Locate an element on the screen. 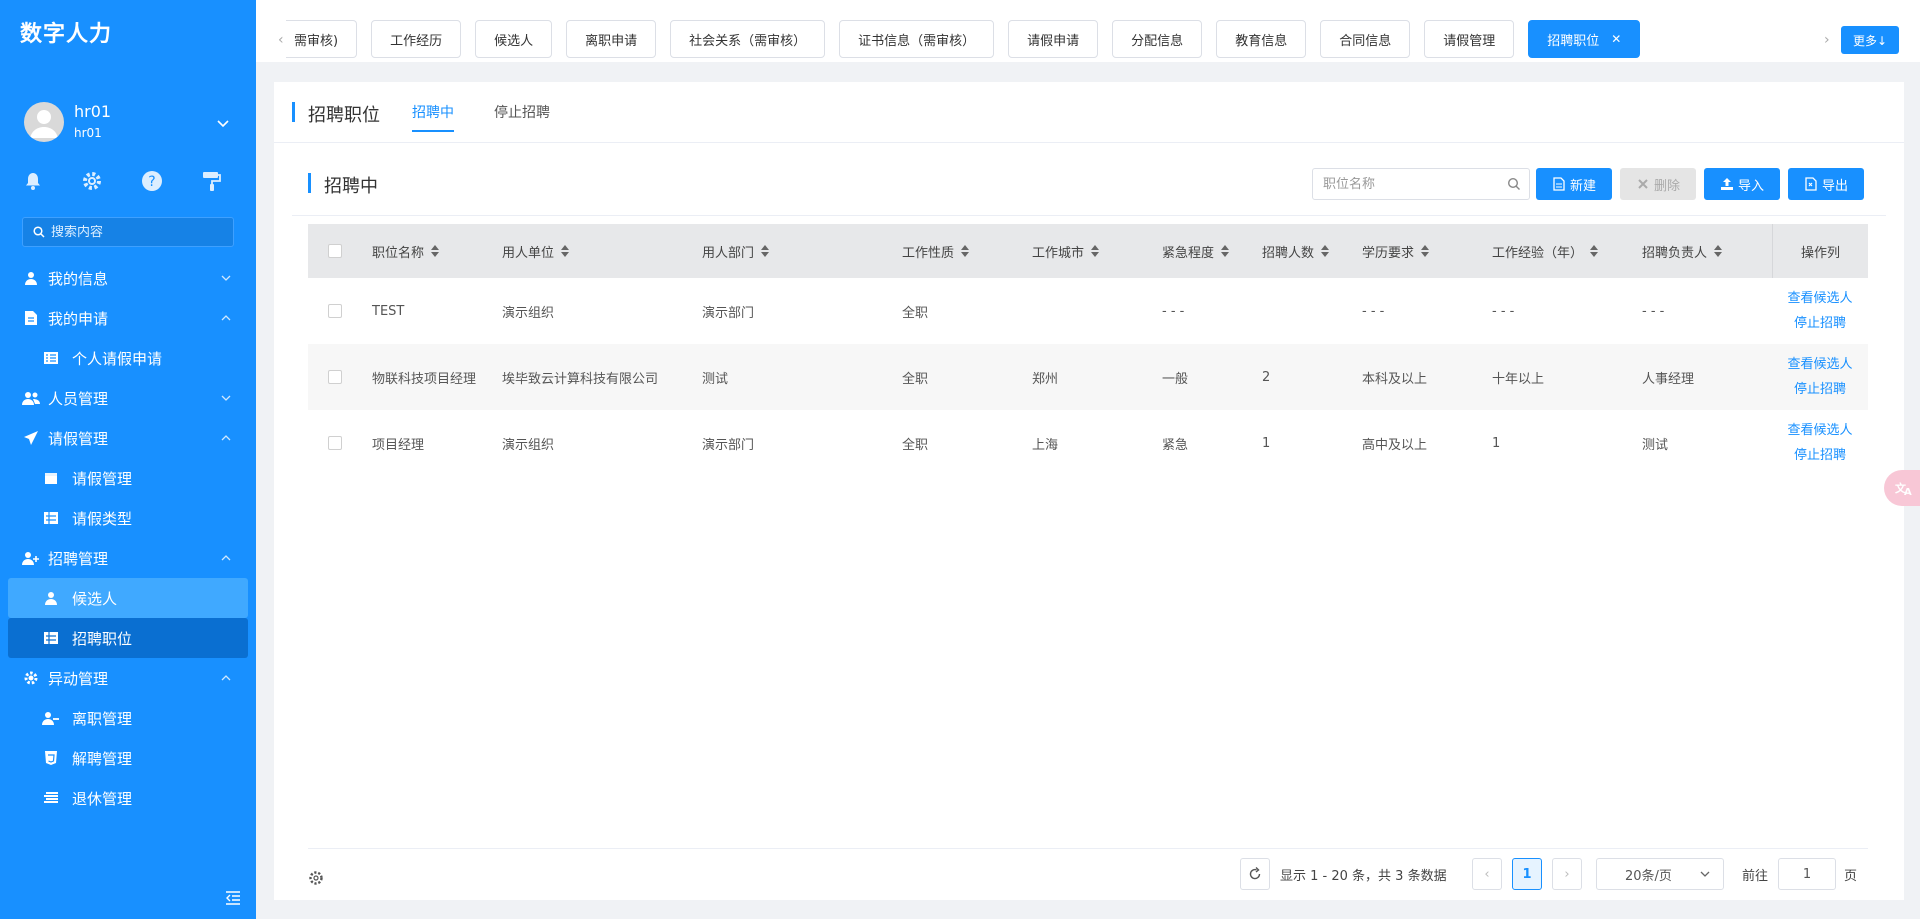 Image resolution: width=1920 pixels, height=919 pixels. more-tabs-button: 更多↓ is located at coordinates (1870, 40).